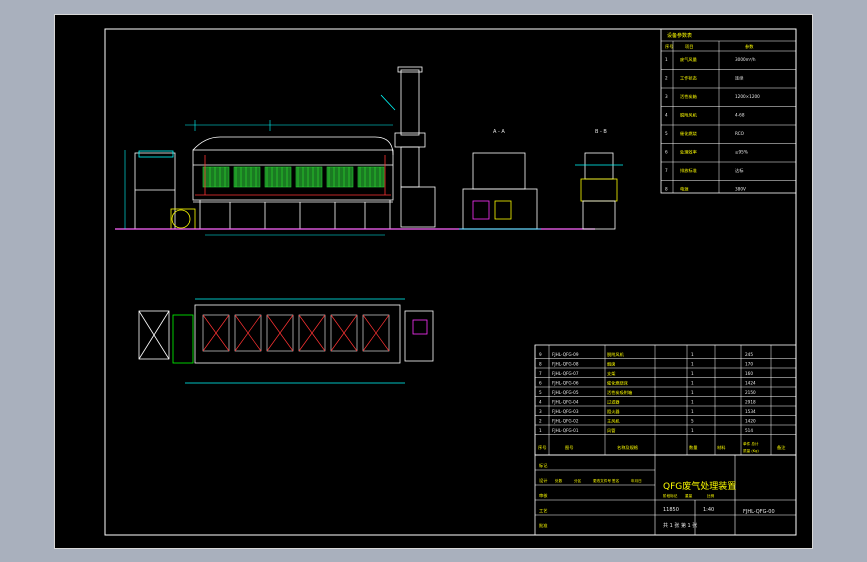 The height and width of the screenshot is (562, 867). What do you see at coordinates (565, 354) in the screenshot?
I see `parts-row-code: FJHL-QFG-09` at bounding box center [565, 354].